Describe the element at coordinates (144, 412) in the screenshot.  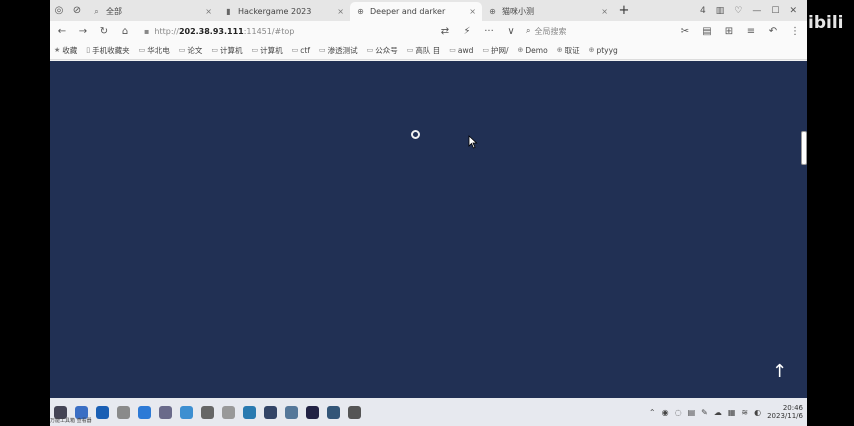
I see `app5-icon` at that location.